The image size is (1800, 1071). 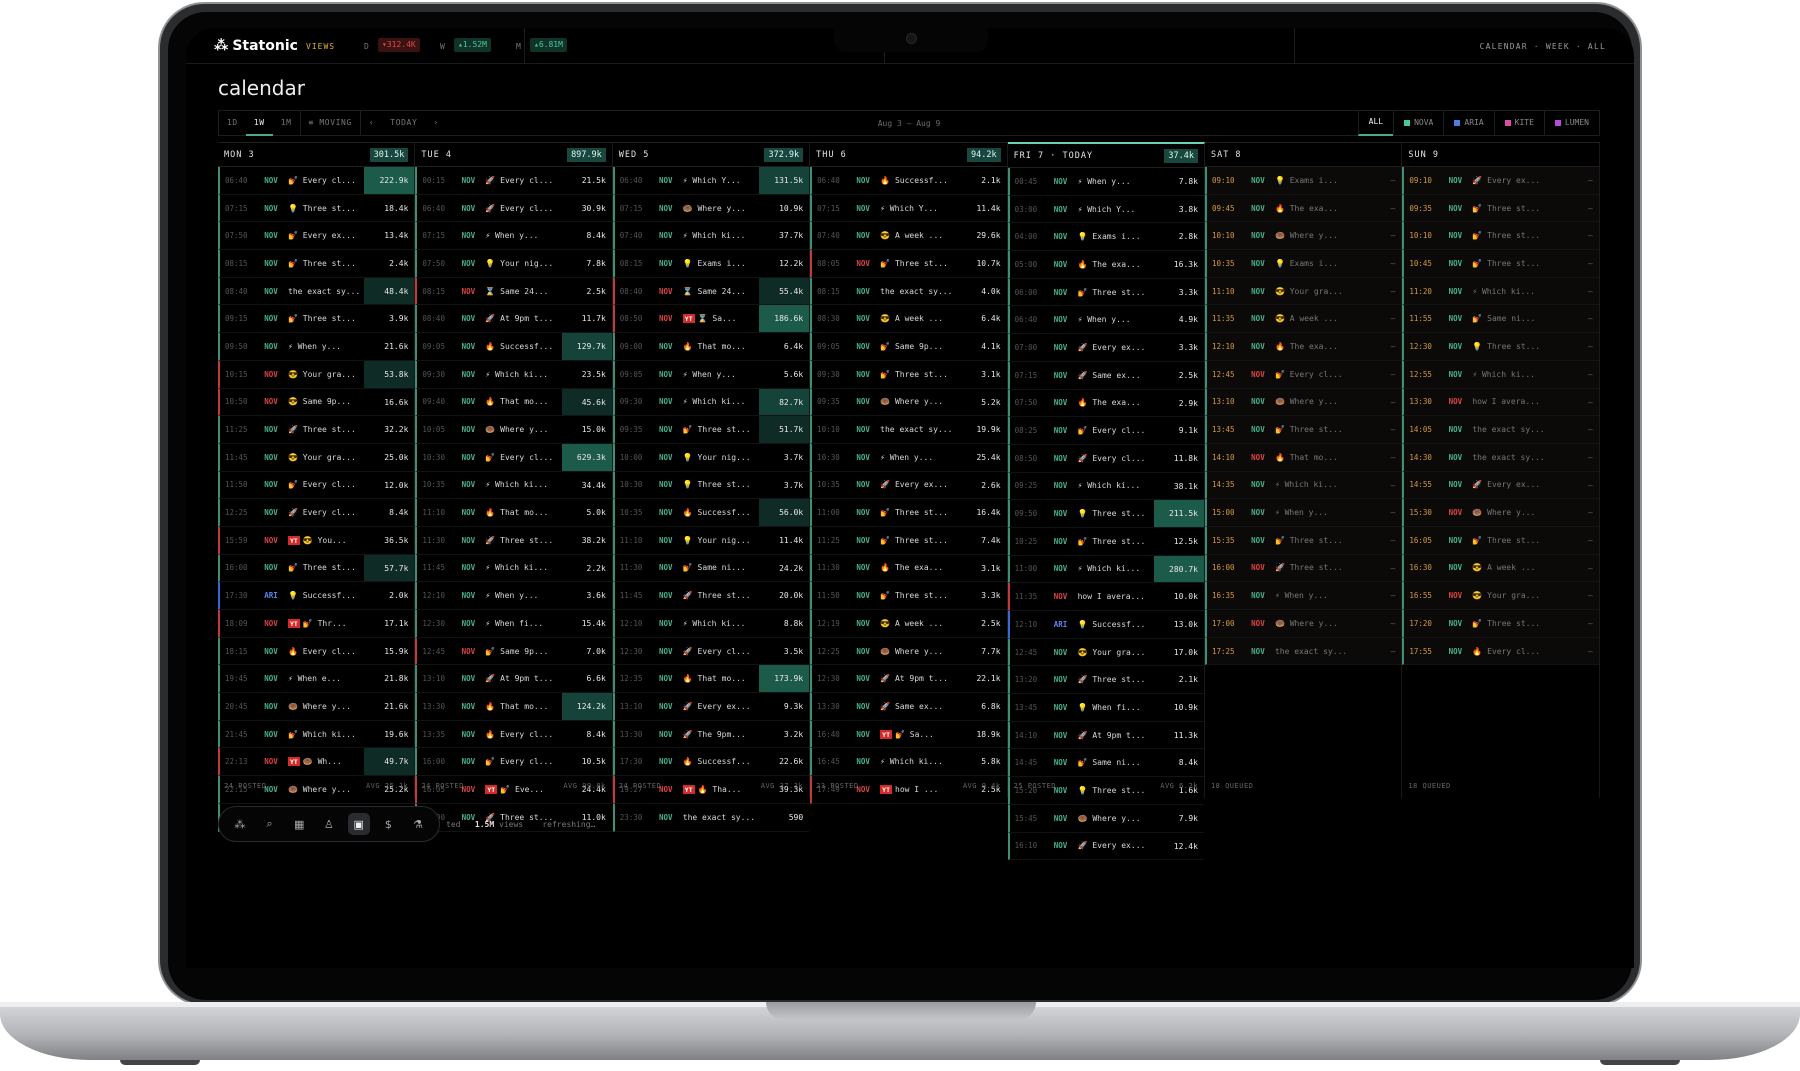 I want to click on post-row: 07:00 NOV 🚀 Every ex... 3.3k, so click(x=1105, y=348).